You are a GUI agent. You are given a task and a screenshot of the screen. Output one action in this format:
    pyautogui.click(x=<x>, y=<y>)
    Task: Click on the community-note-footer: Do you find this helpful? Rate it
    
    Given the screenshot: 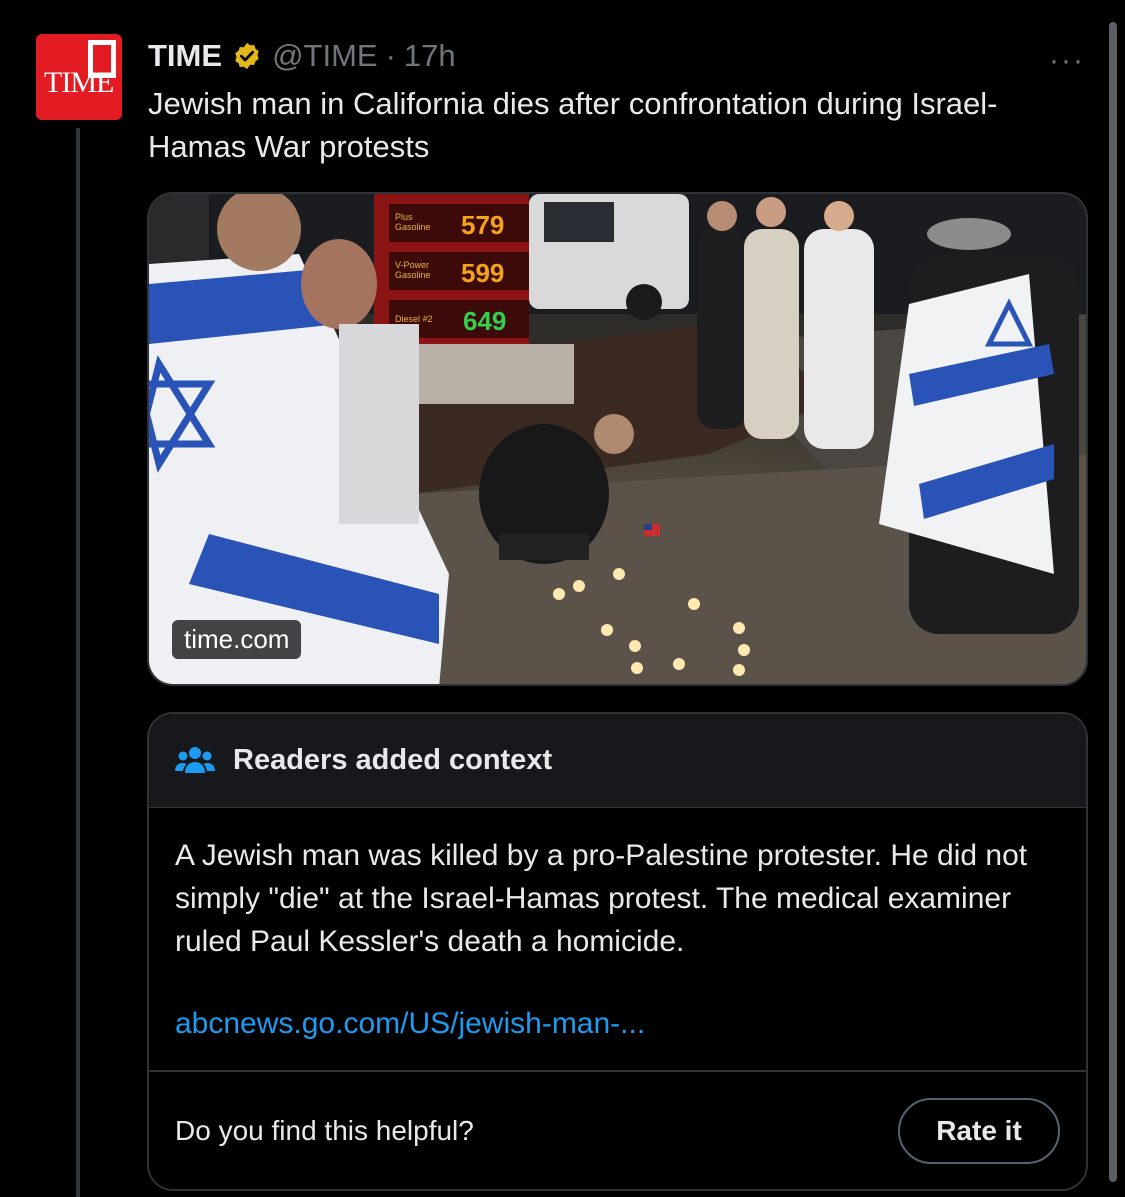 What is the action you would take?
    pyautogui.click(x=617, y=1130)
    